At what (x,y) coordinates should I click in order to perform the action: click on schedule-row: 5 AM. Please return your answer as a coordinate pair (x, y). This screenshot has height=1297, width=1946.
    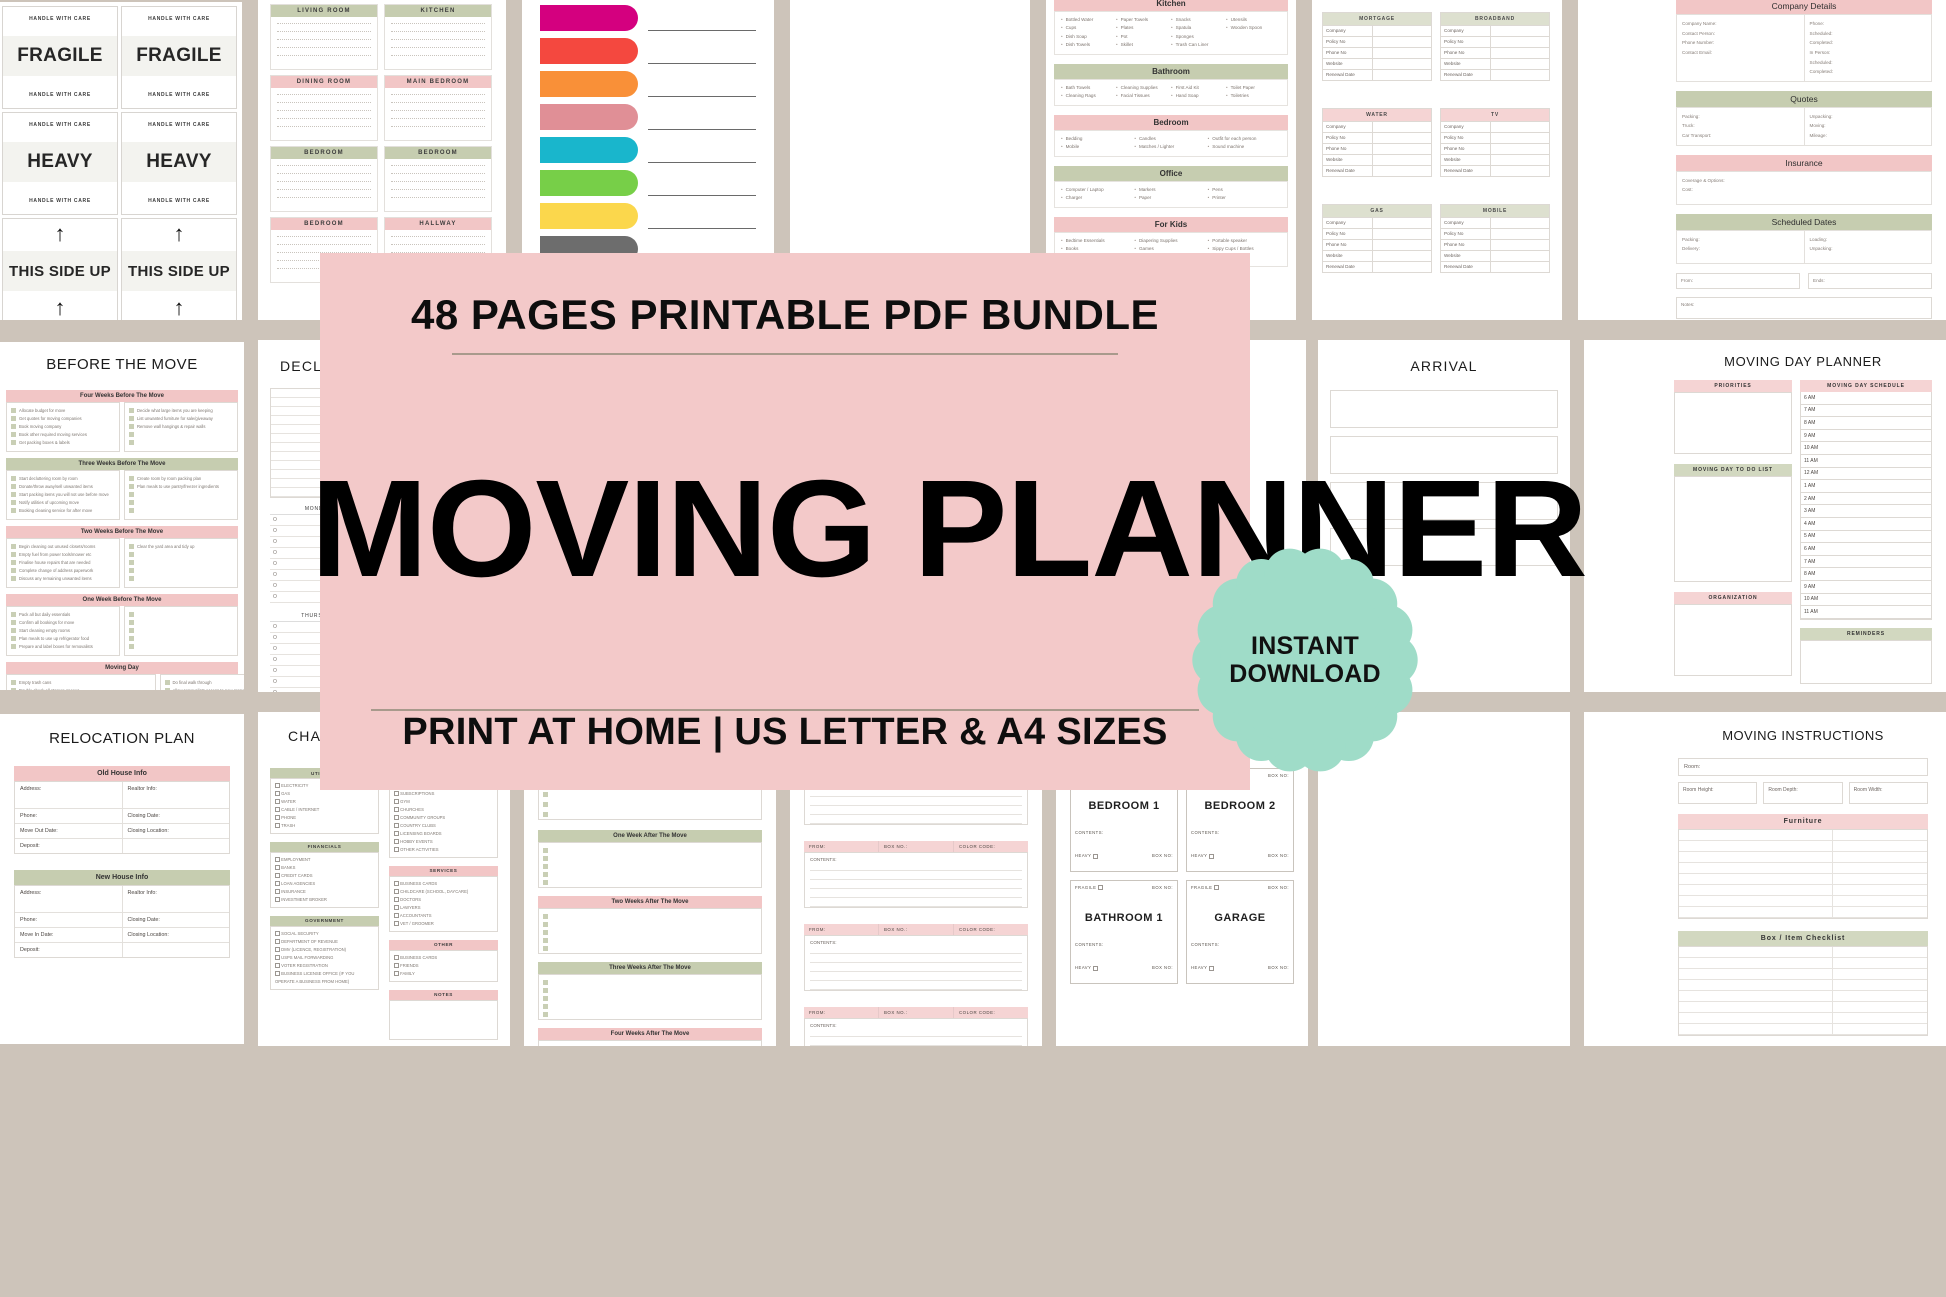
    Looking at the image, I should click on (1866, 537).